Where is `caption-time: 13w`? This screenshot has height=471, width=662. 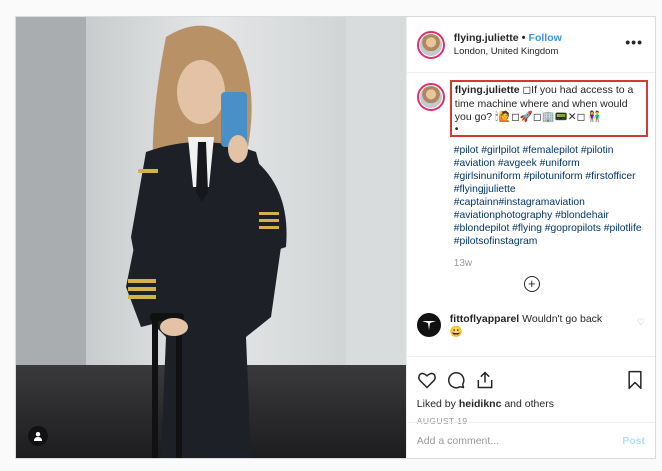 caption-time: 13w is located at coordinates (549, 264).